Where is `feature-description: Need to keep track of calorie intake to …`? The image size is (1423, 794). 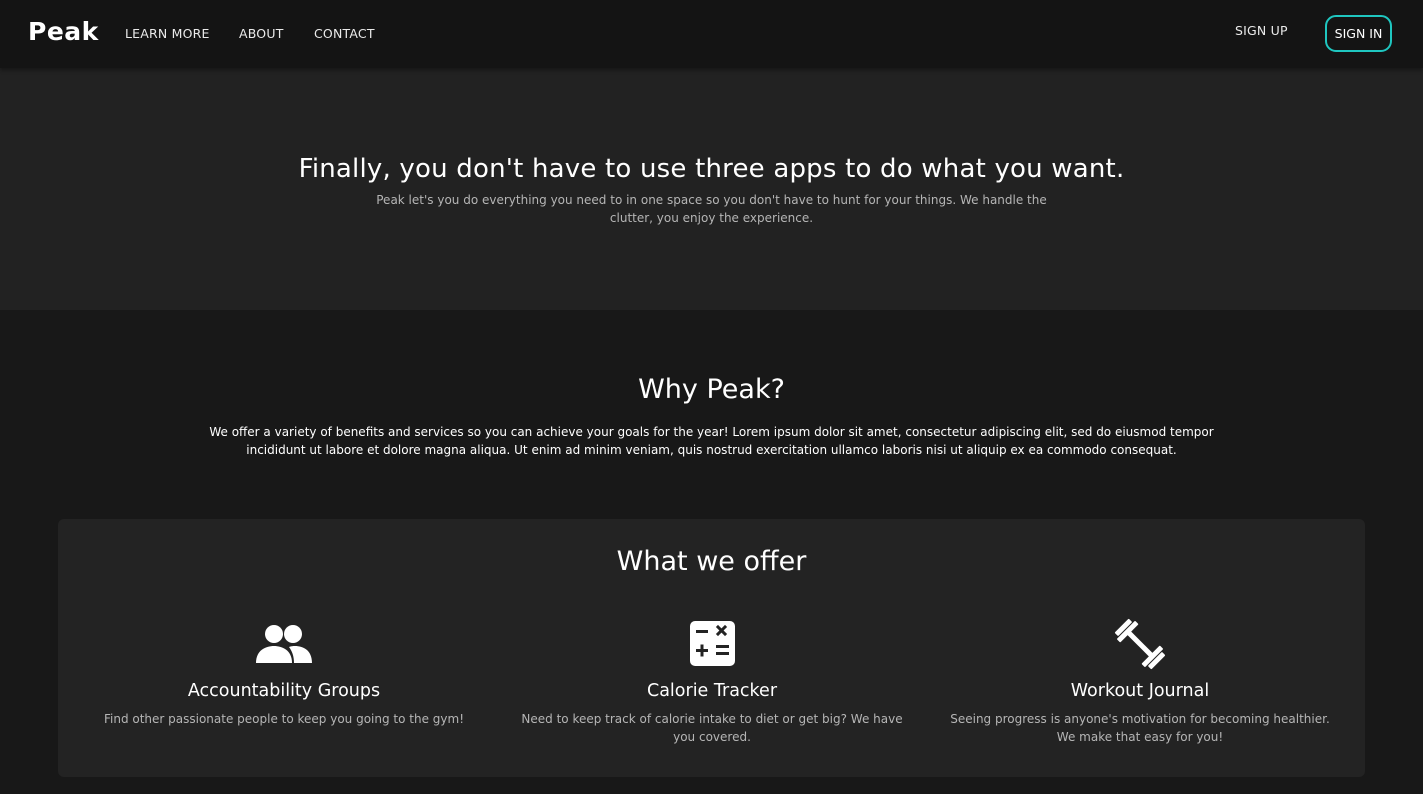 feature-description: Need to keep track of calorie intake to … is located at coordinates (712, 728).